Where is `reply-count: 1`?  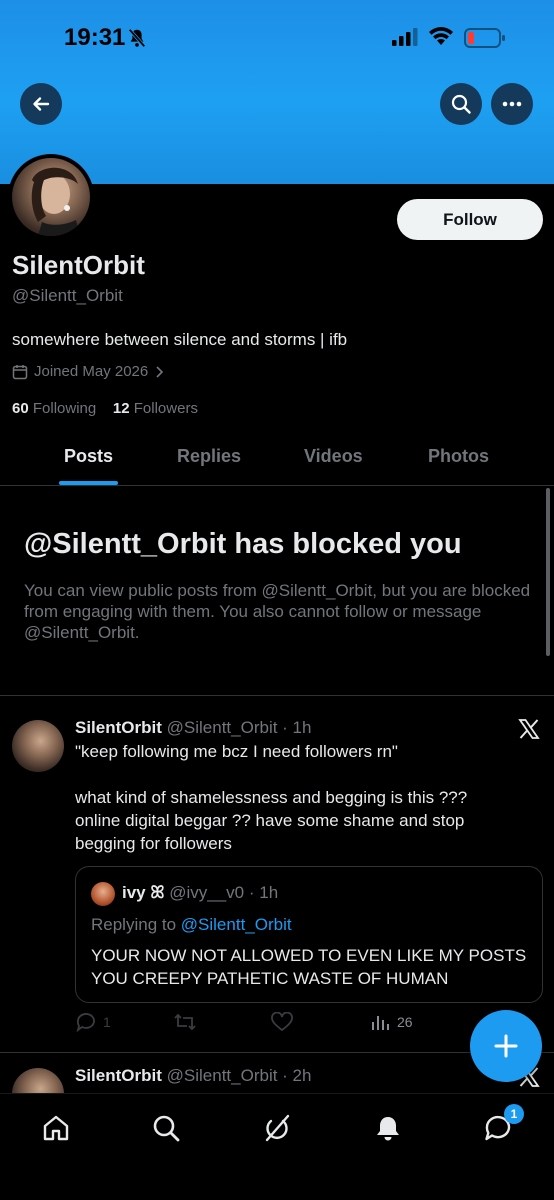 reply-count: 1 is located at coordinates (107, 1022).